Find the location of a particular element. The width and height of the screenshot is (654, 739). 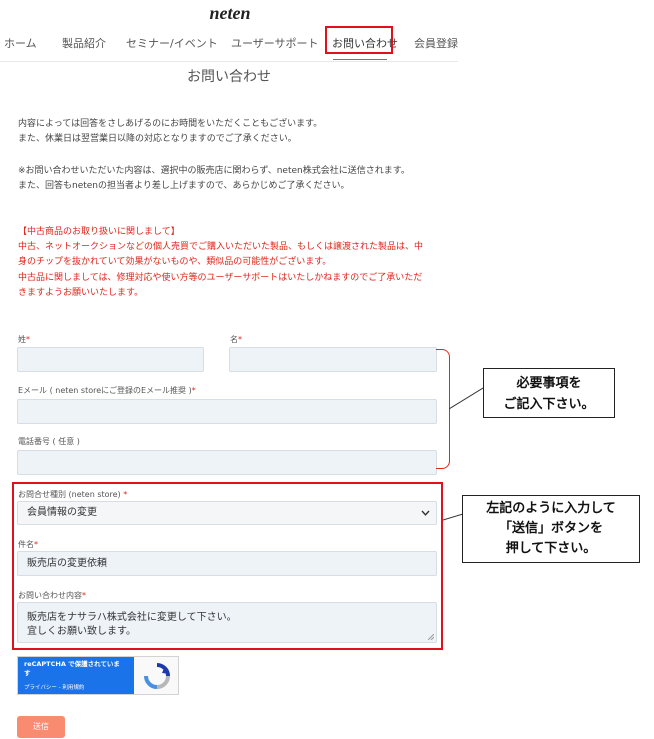

nav-active-underline is located at coordinates (360, 59).